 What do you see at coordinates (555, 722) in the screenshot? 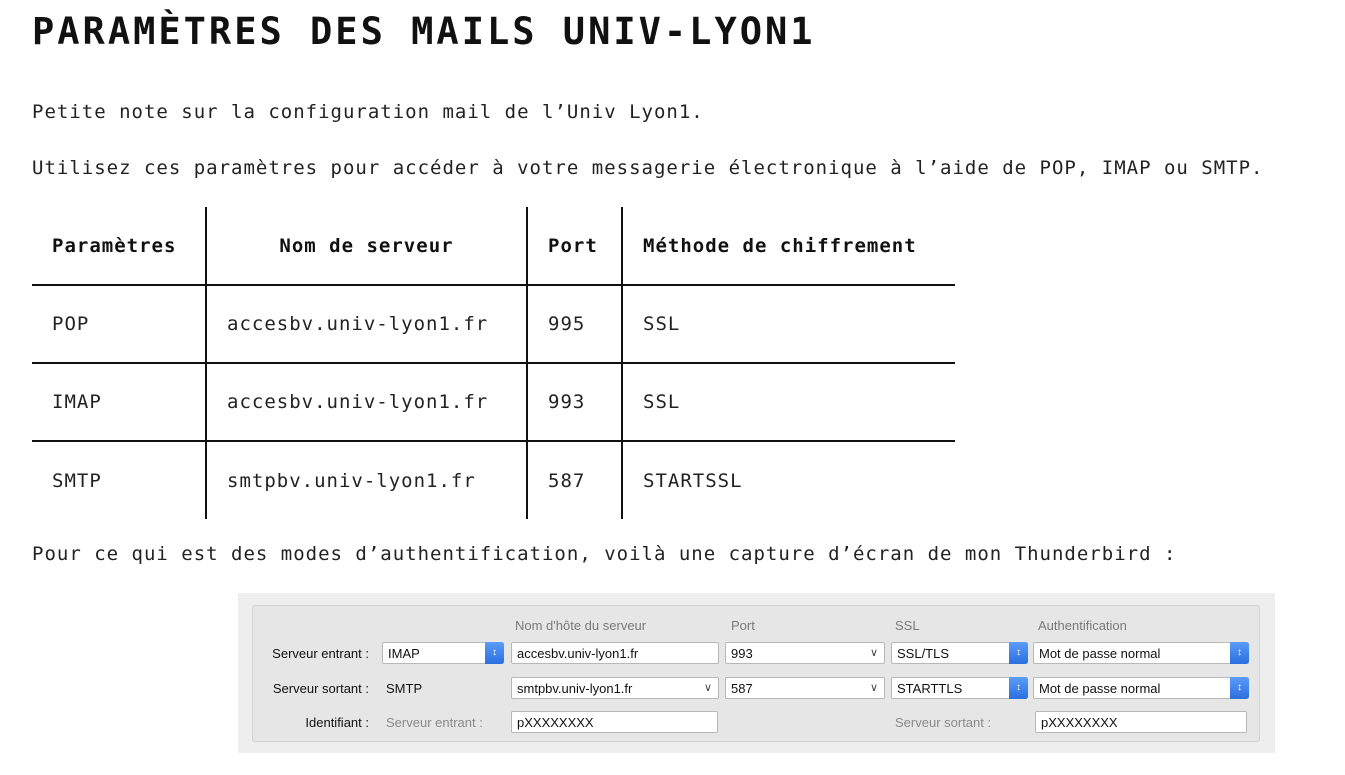
I see `incoming-username-value: pXXXXXXXX` at bounding box center [555, 722].